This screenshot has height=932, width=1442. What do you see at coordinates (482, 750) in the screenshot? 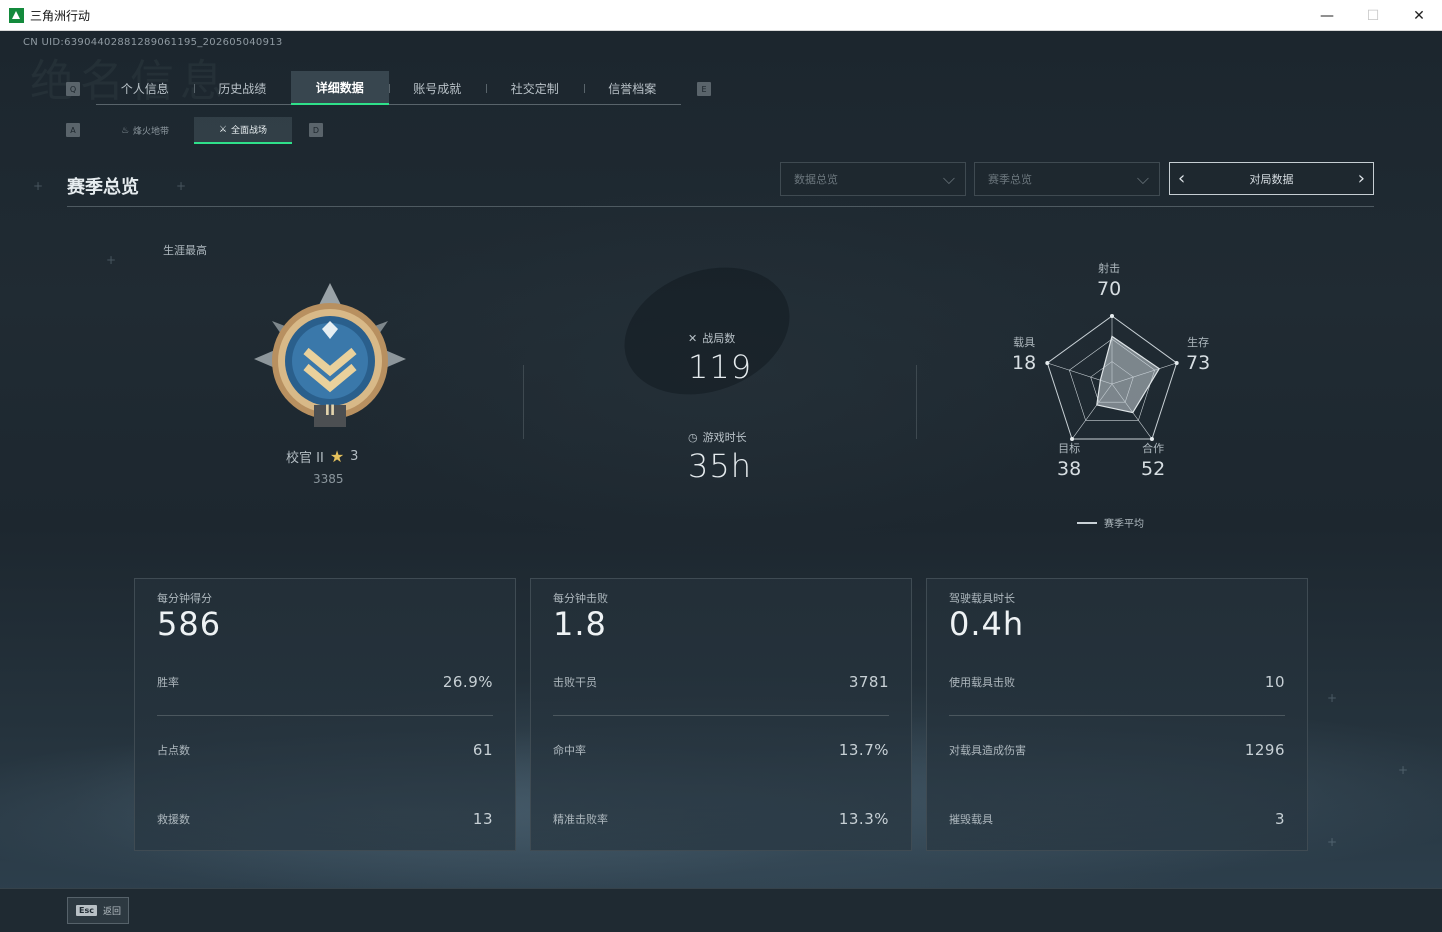
I see `card-row-value: 61` at bounding box center [482, 750].